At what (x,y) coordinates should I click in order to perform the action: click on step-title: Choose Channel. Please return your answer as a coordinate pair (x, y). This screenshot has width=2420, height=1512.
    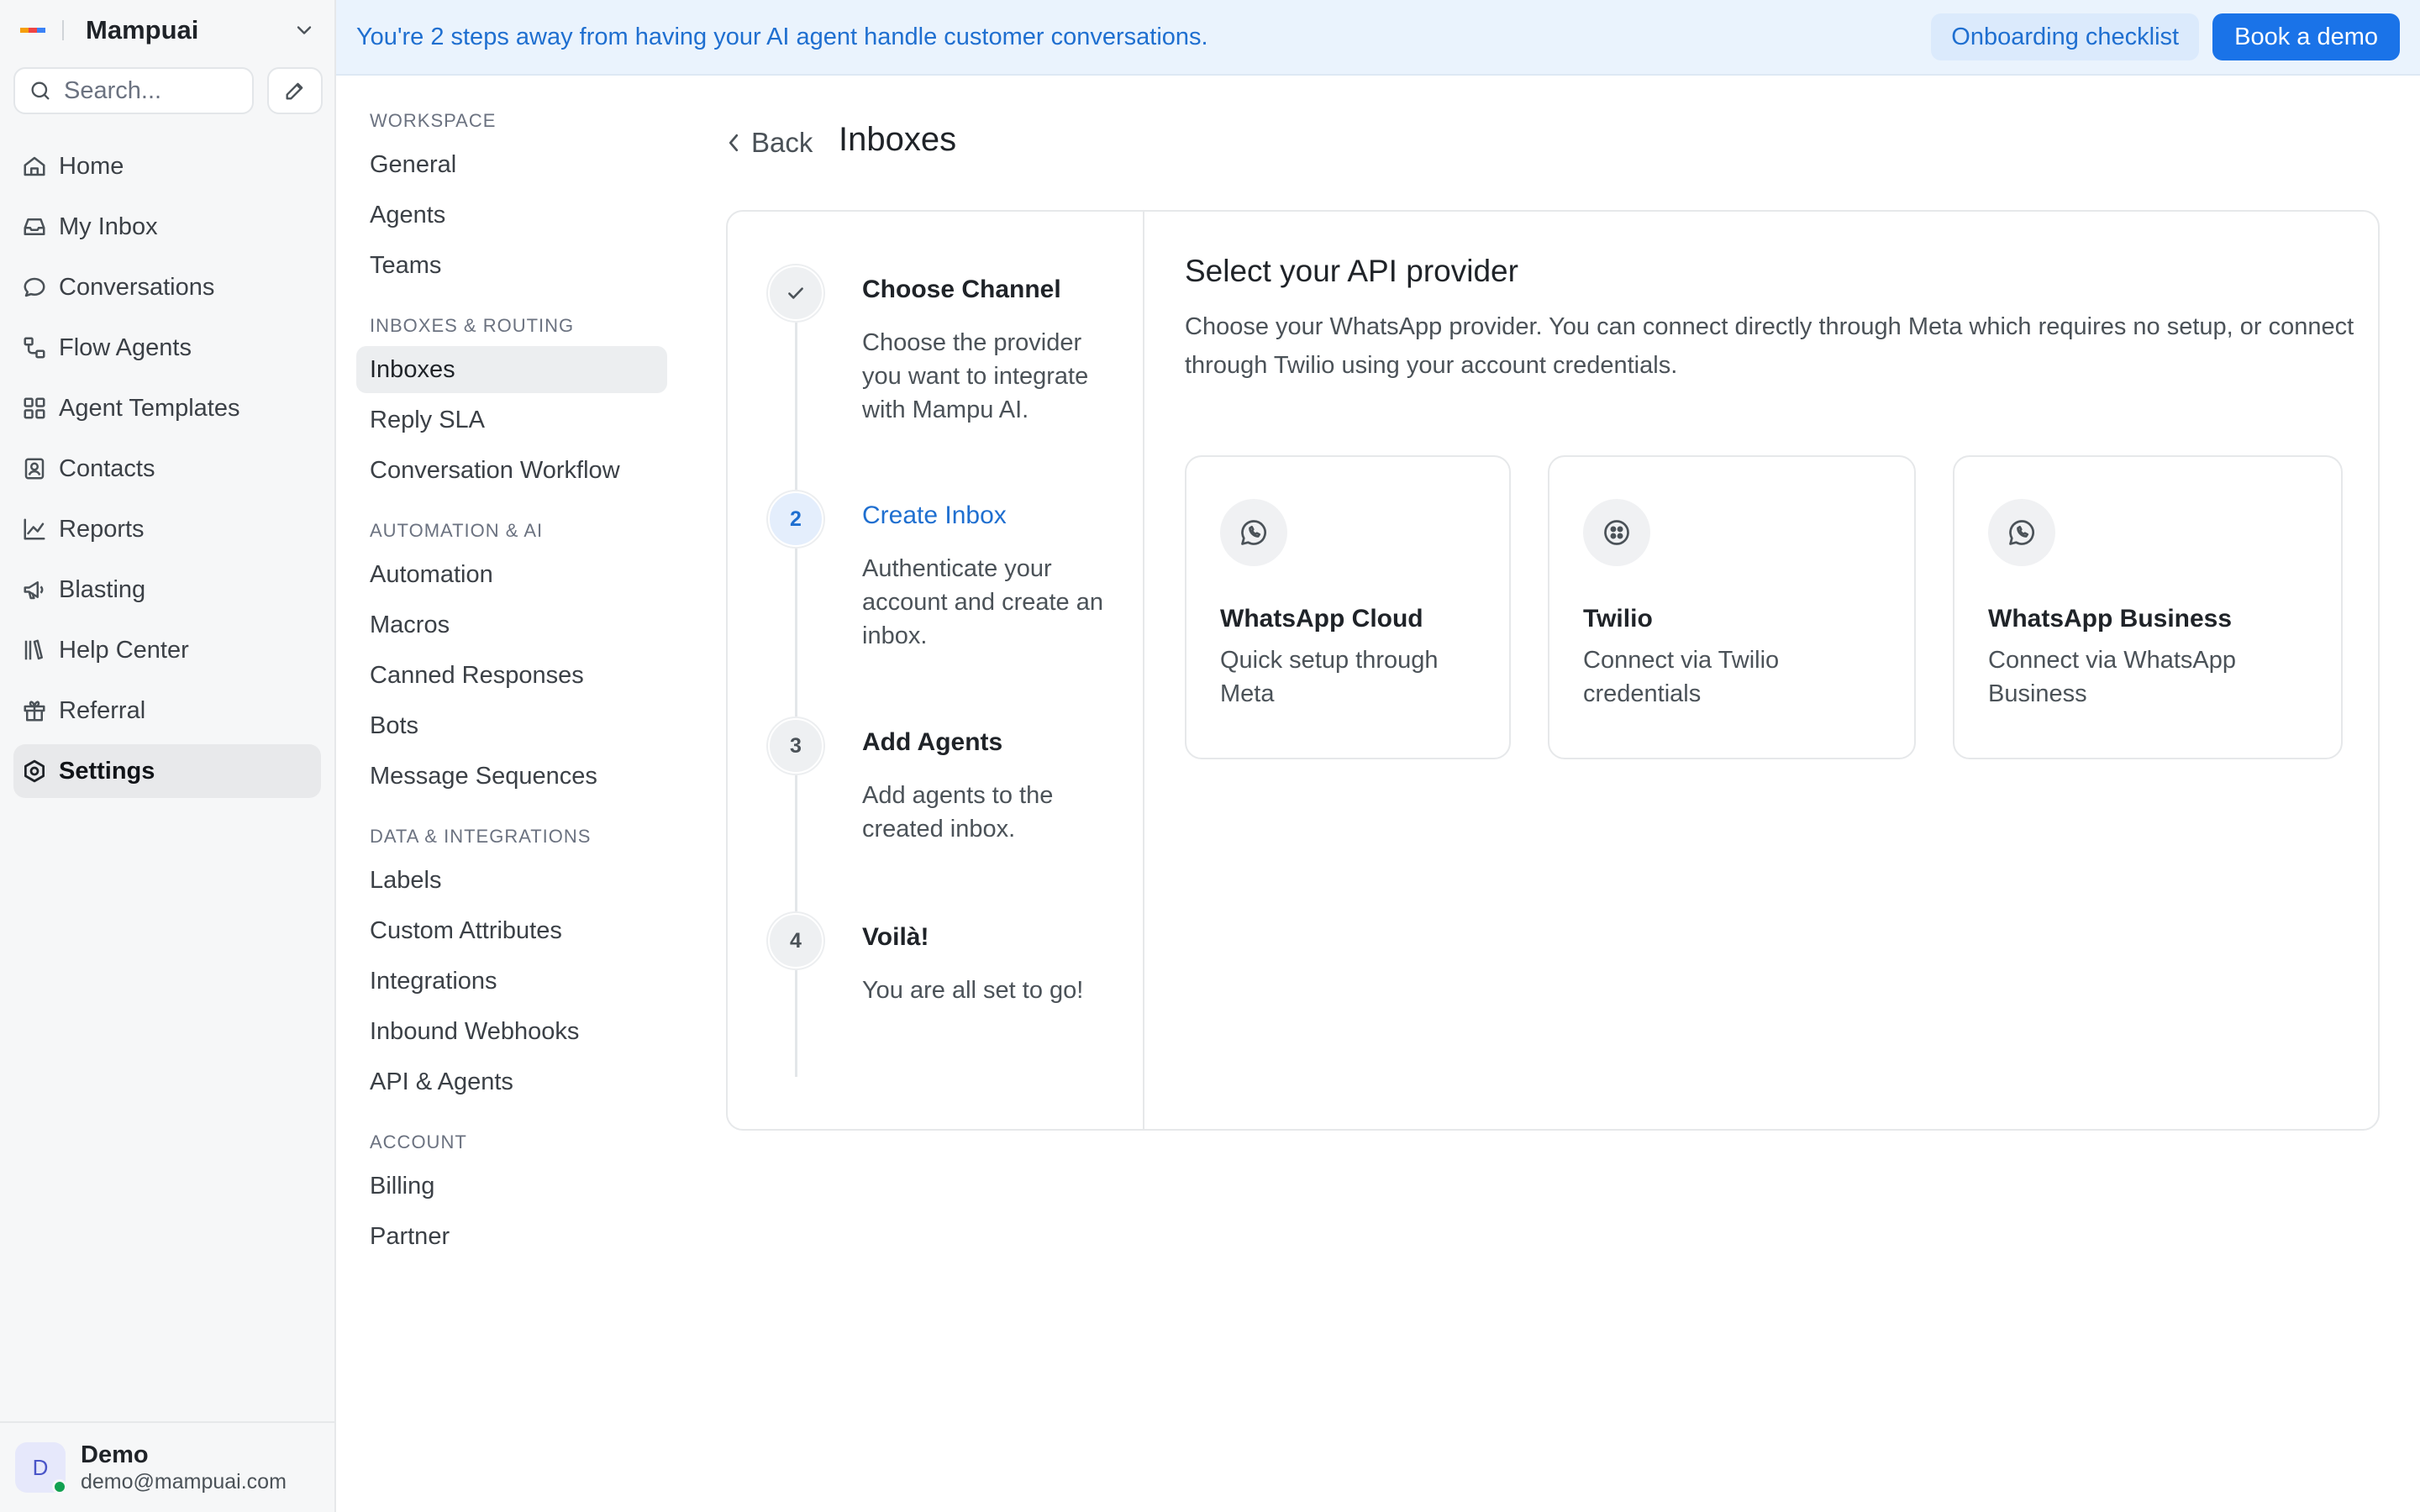
    Looking at the image, I should click on (961, 289).